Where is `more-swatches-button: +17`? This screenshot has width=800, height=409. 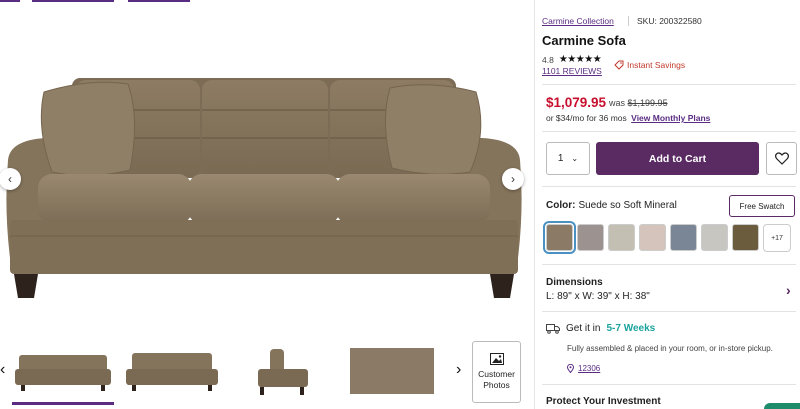
more-swatches-button: +17 is located at coordinates (777, 238).